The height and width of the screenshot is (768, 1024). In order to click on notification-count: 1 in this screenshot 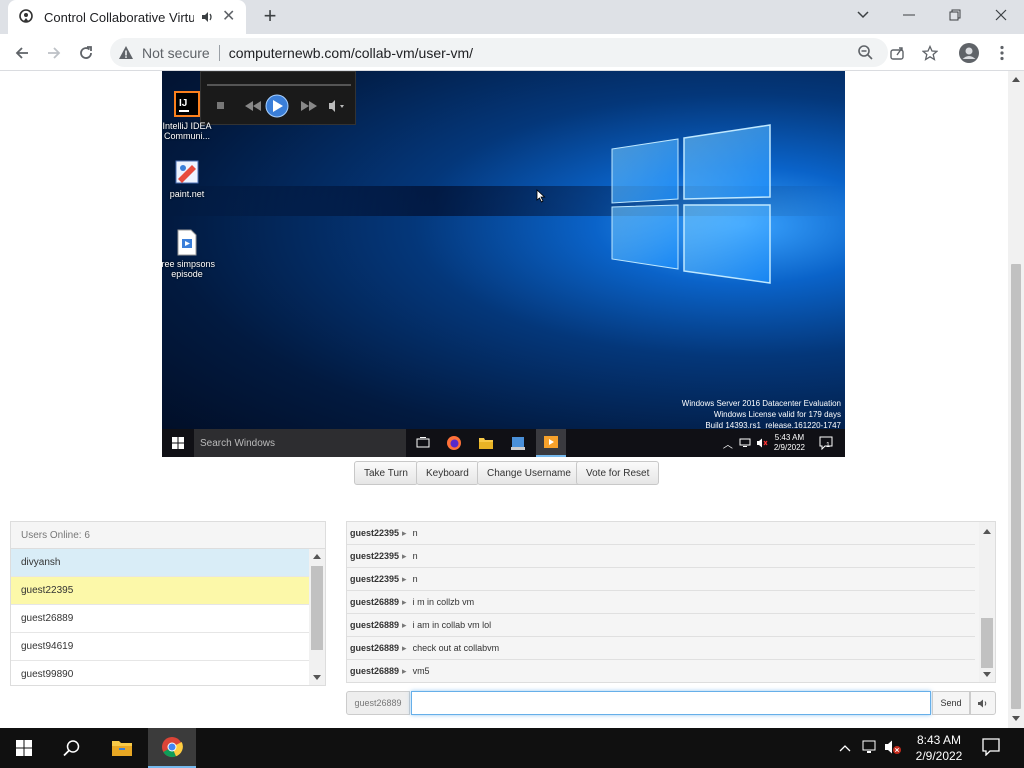, I will do `click(828, 445)`.